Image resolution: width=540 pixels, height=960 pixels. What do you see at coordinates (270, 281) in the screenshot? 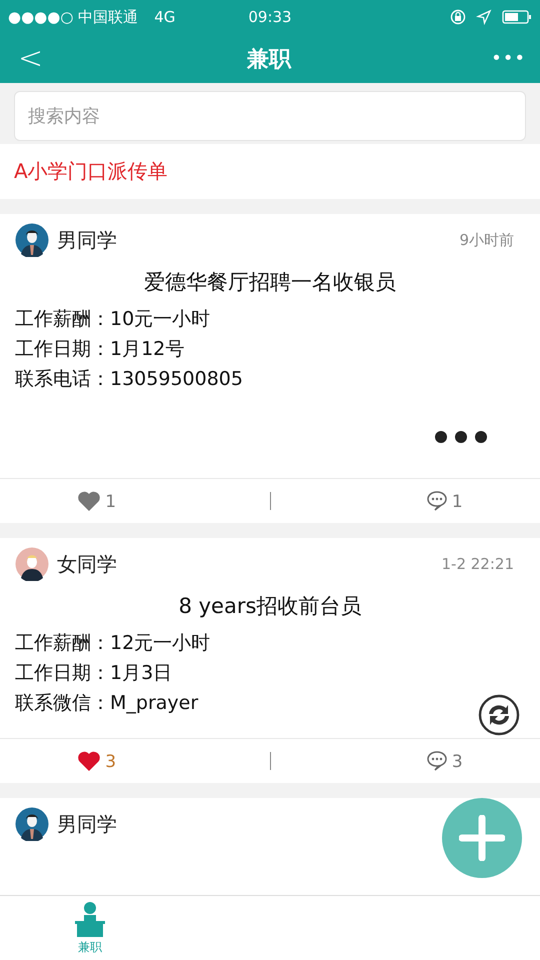
I see `post-title: 爱德华餐厅招聘一名收银员` at bounding box center [270, 281].